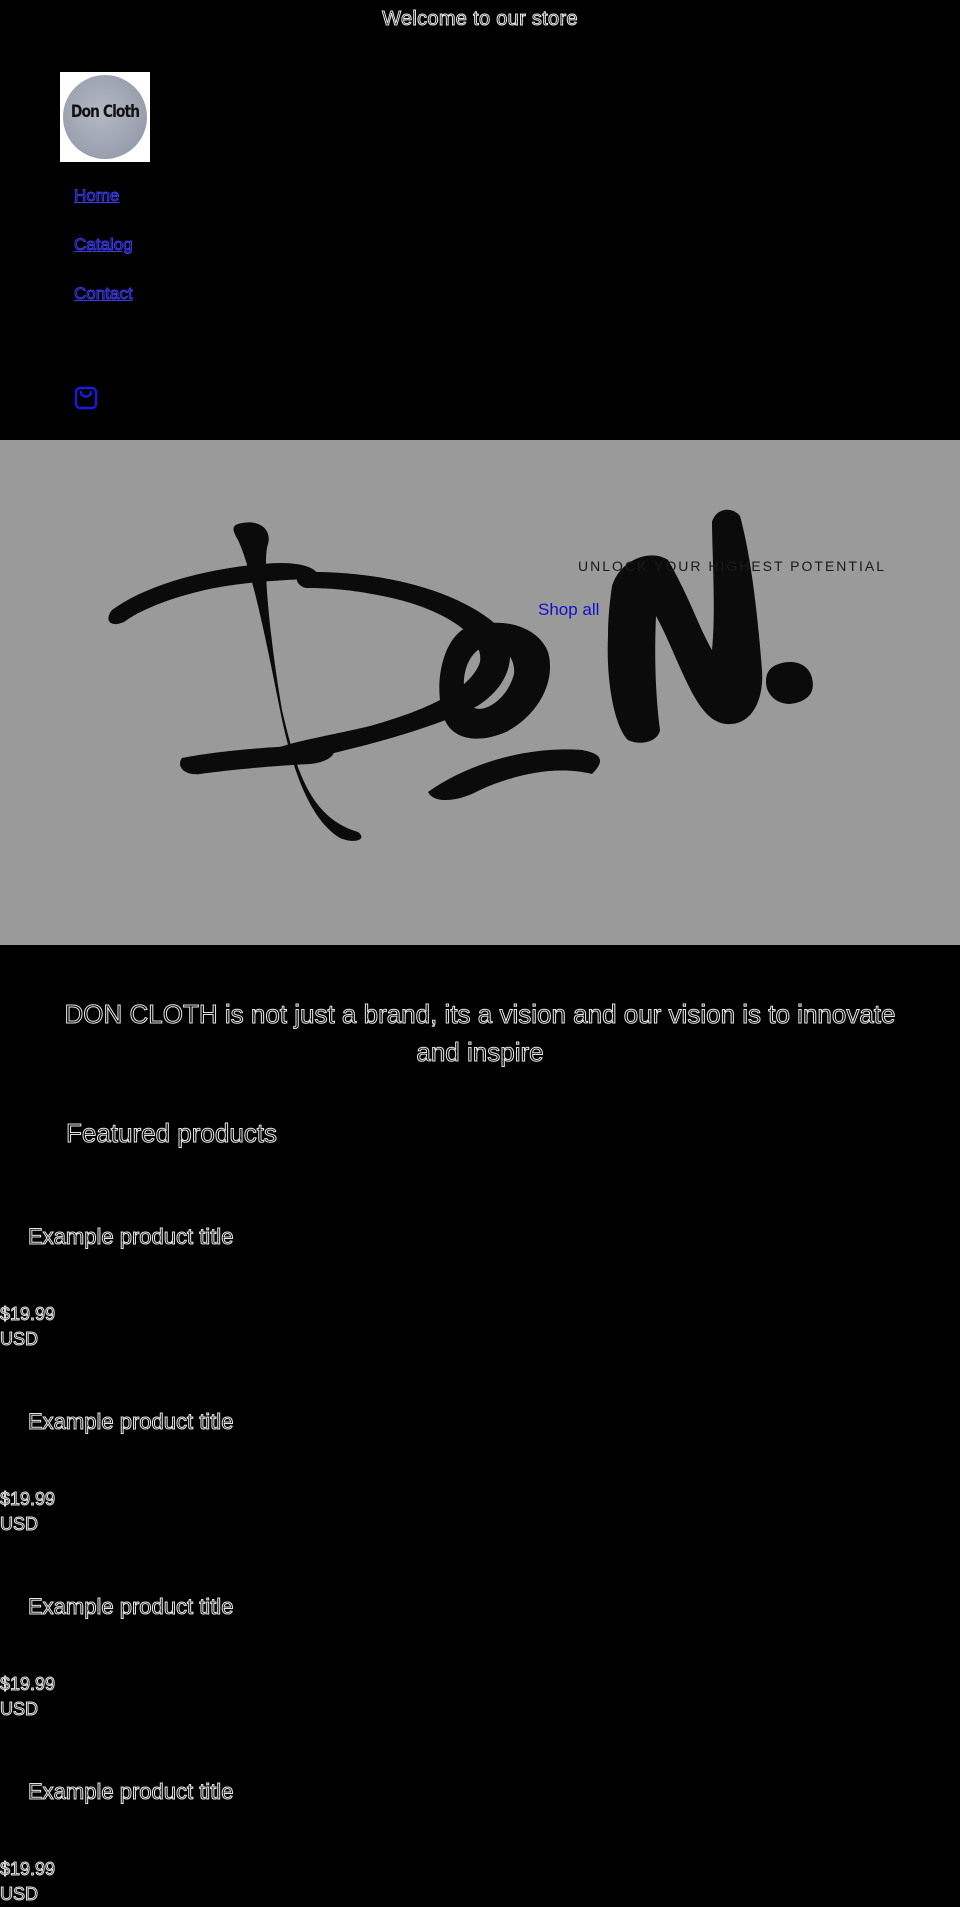  I want to click on hero-subheading: UNLOCK YOUR HIGHEST POTENTIAL, so click(732, 566).